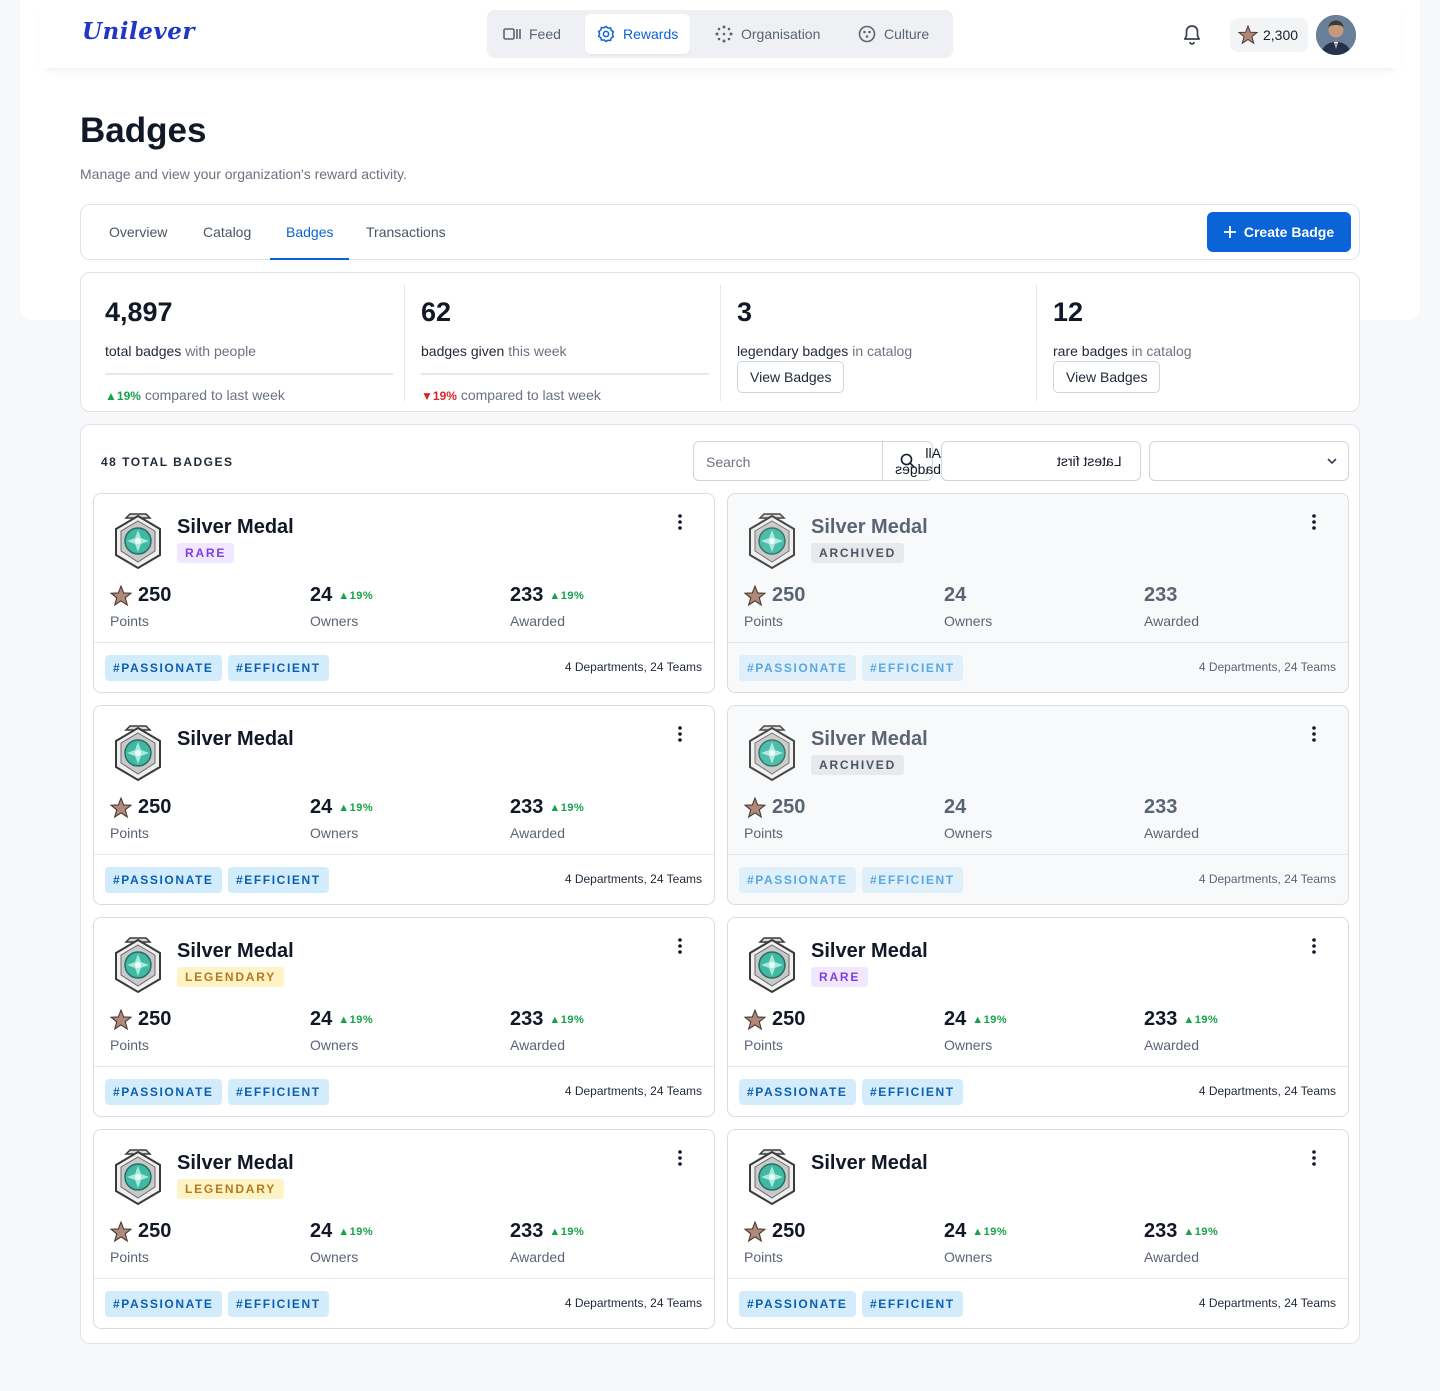 Image resolution: width=1440 pixels, height=1391 pixels. What do you see at coordinates (227, 232) in the screenshot?
I see `tab-catalog: Catalog` at bounding box center [227, 232].